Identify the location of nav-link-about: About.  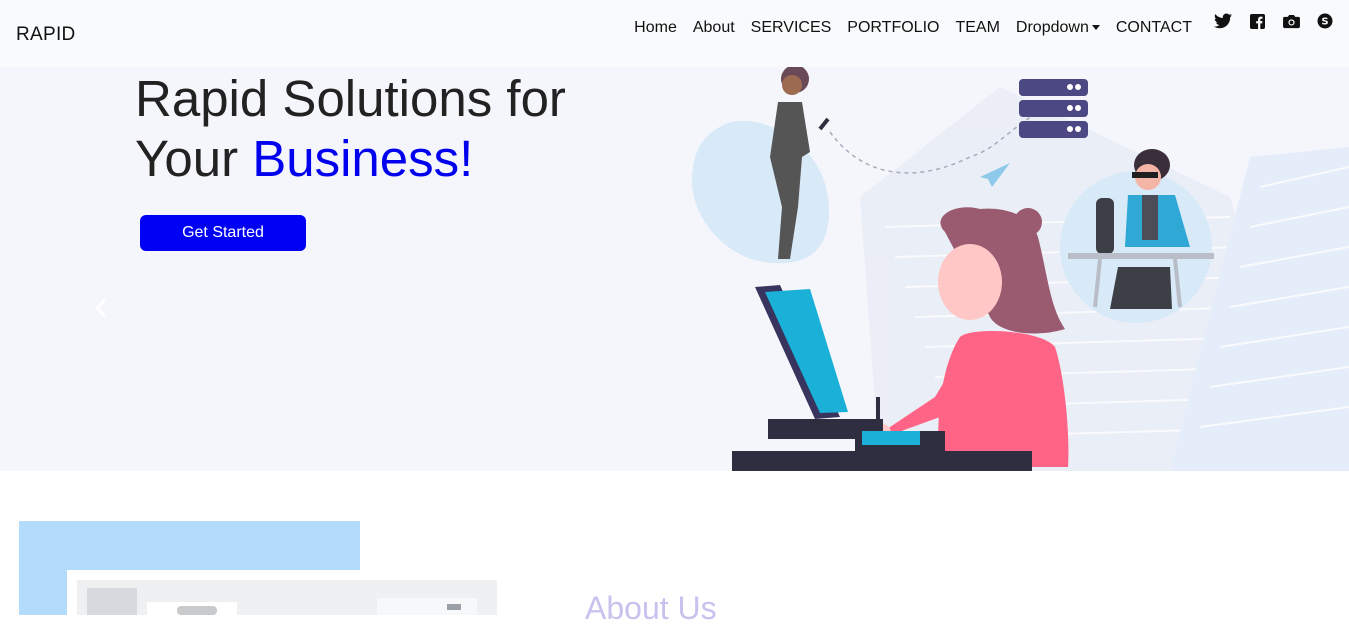
(714, 28).